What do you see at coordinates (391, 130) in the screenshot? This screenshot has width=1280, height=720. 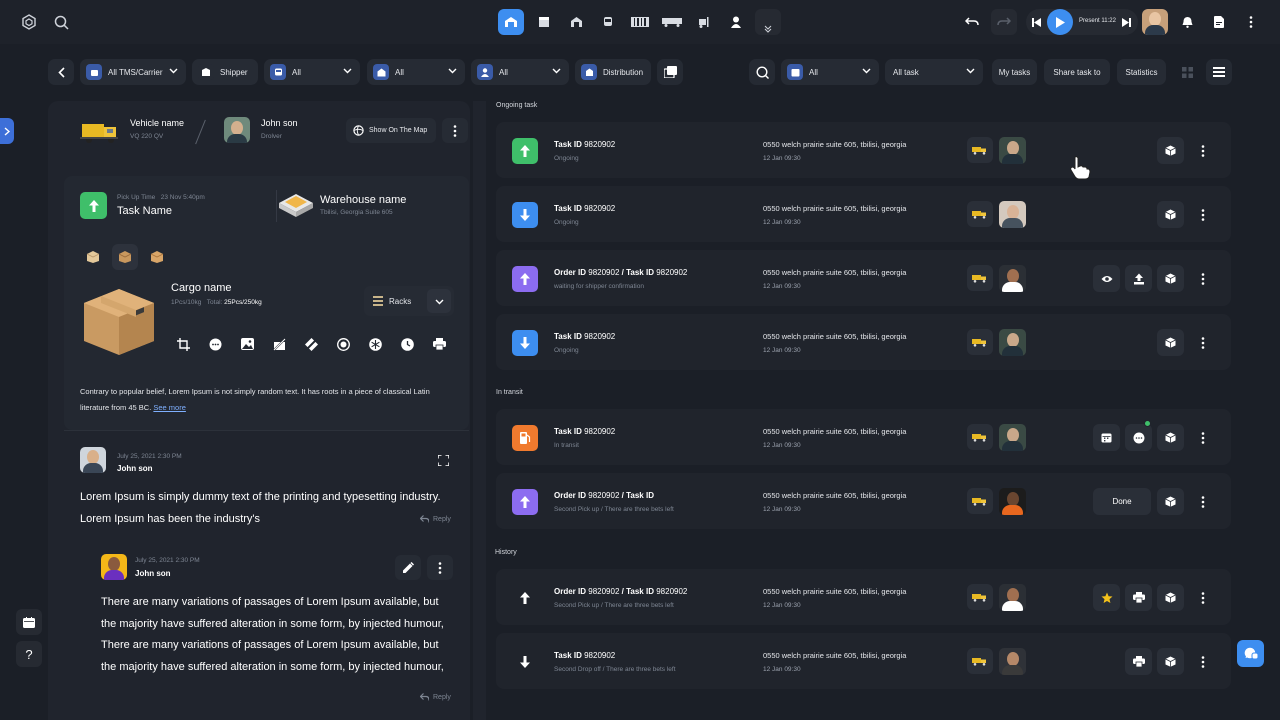 I see `show-on-map-button: Show On The Map` at bounding box center [391, 130].